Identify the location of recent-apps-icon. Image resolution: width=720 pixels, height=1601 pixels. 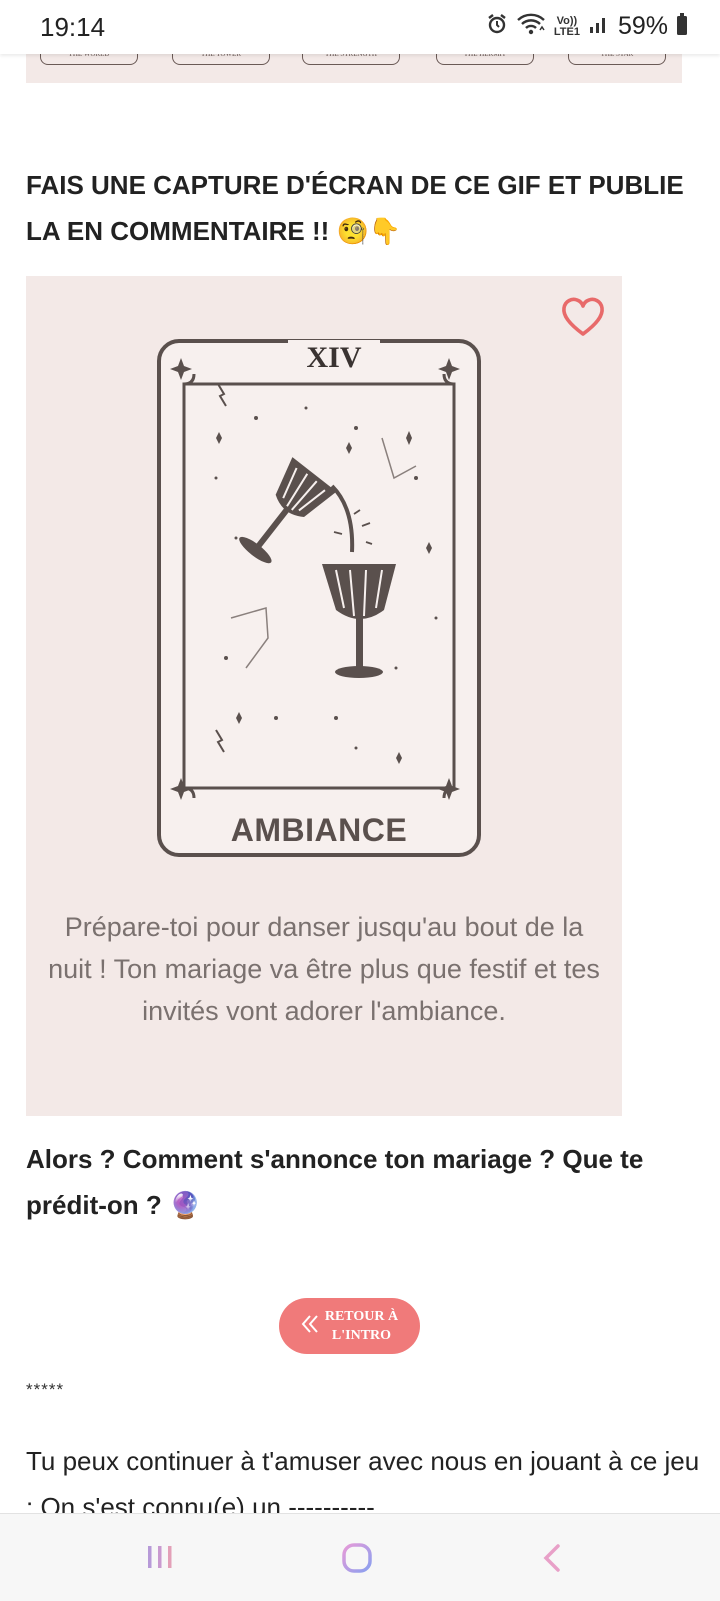
(160, 1559).